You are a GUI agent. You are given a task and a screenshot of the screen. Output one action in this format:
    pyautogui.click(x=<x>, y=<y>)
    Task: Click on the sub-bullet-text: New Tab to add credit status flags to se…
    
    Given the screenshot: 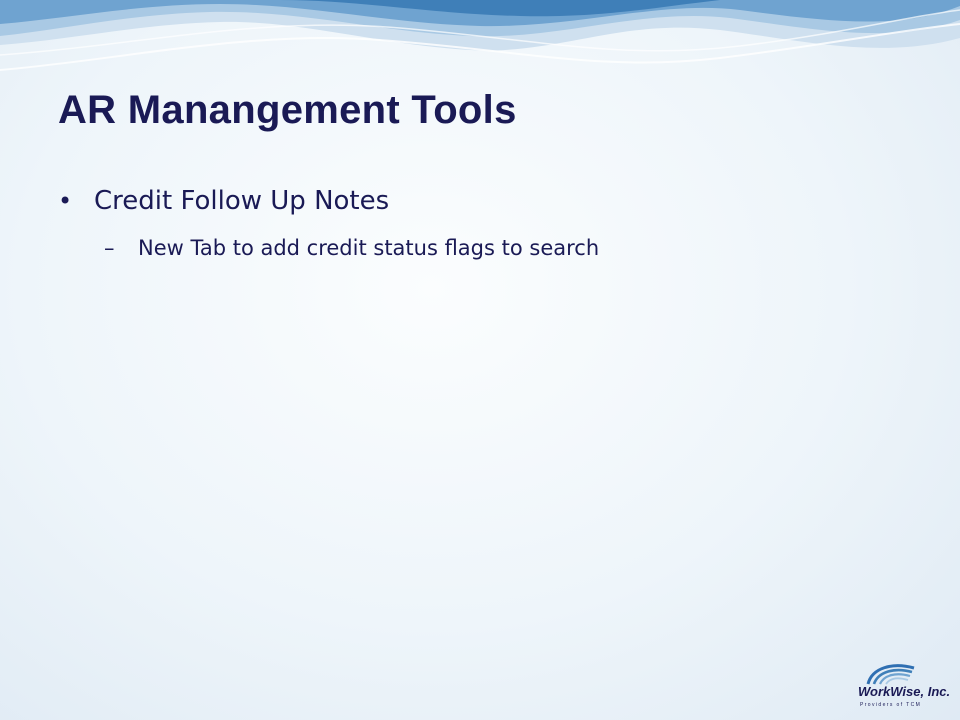 What is the action you would take?
    pyautogui.click(x=369, y=248)
    